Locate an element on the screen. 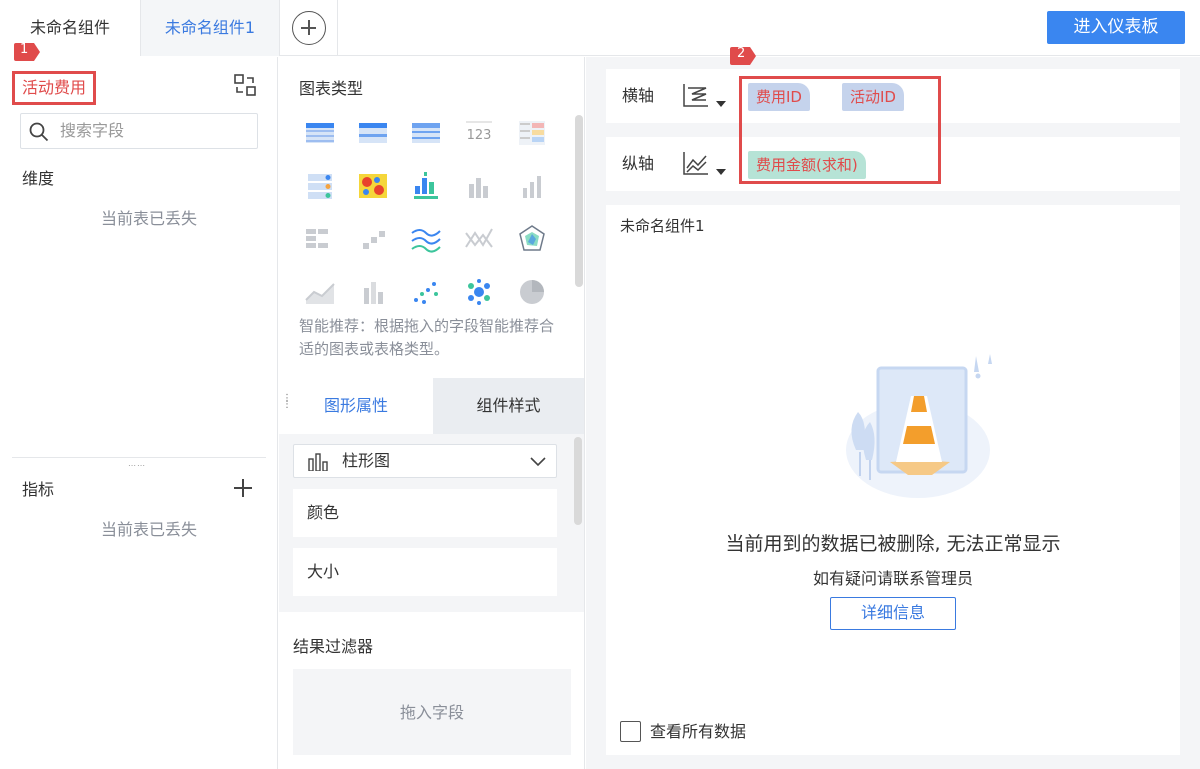 The height and width of the screenshot is (769, 1200). add-metric-icon is located at coordinates (243, 488).